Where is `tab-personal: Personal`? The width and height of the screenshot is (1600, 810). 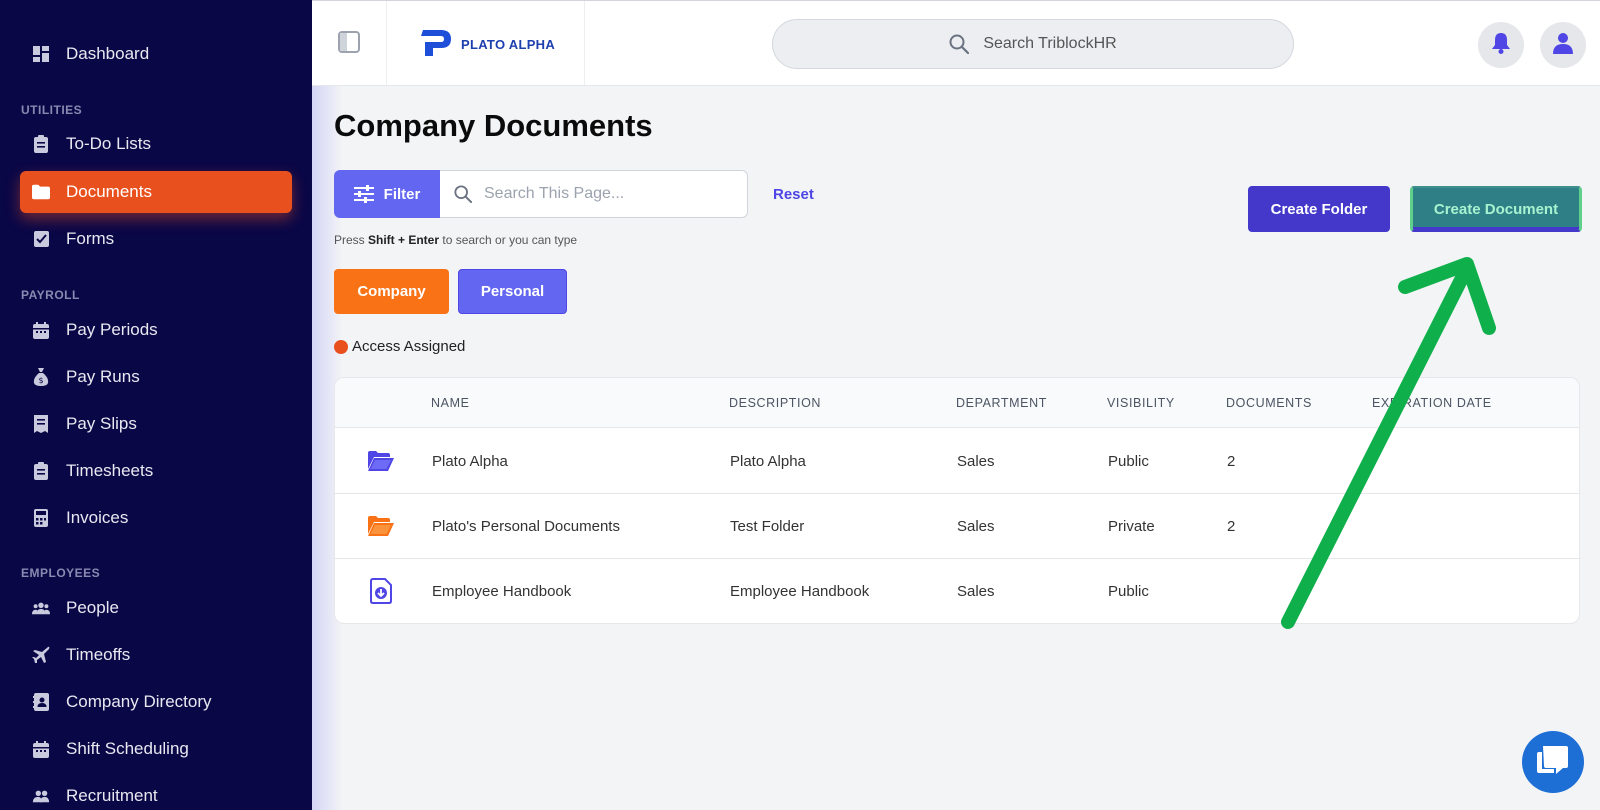 tab-personal: Personal is located at coordinates (512, 291).